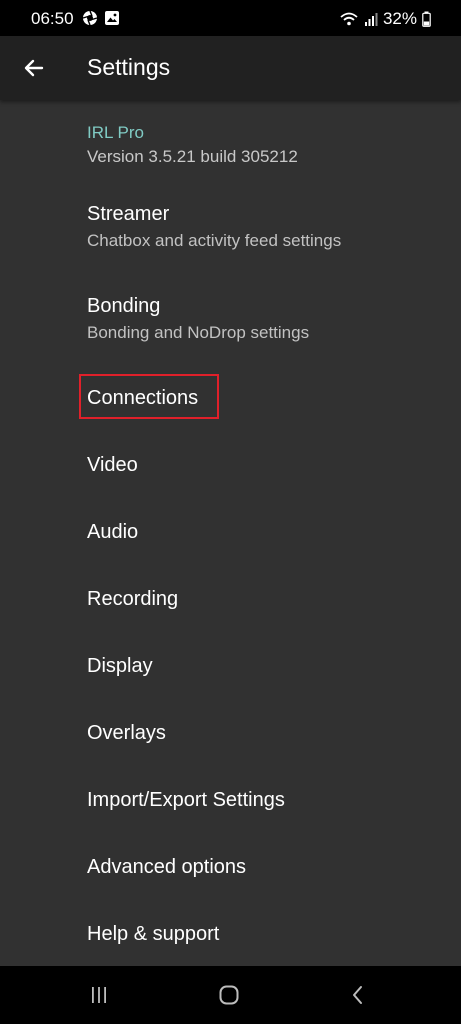  I want to click on pref-audio: Audio, so click(230, 531).